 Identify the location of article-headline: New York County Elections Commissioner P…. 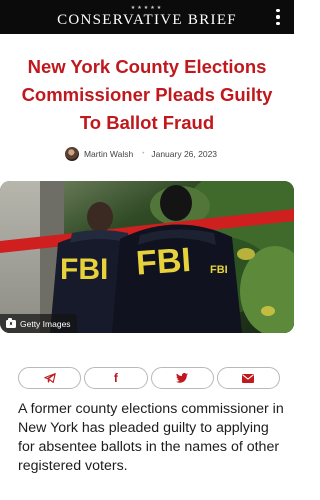
(147, 94).